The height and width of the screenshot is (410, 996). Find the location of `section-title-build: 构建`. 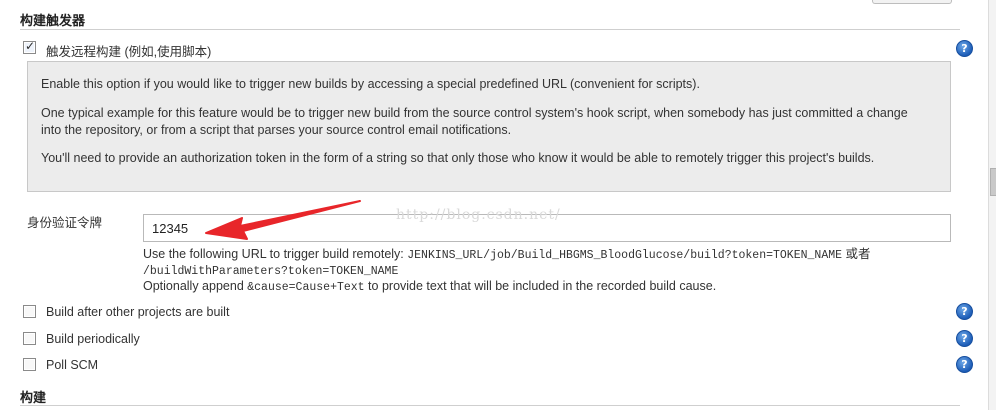

section-title-build: 构建 is located at coordinates (33, 397).